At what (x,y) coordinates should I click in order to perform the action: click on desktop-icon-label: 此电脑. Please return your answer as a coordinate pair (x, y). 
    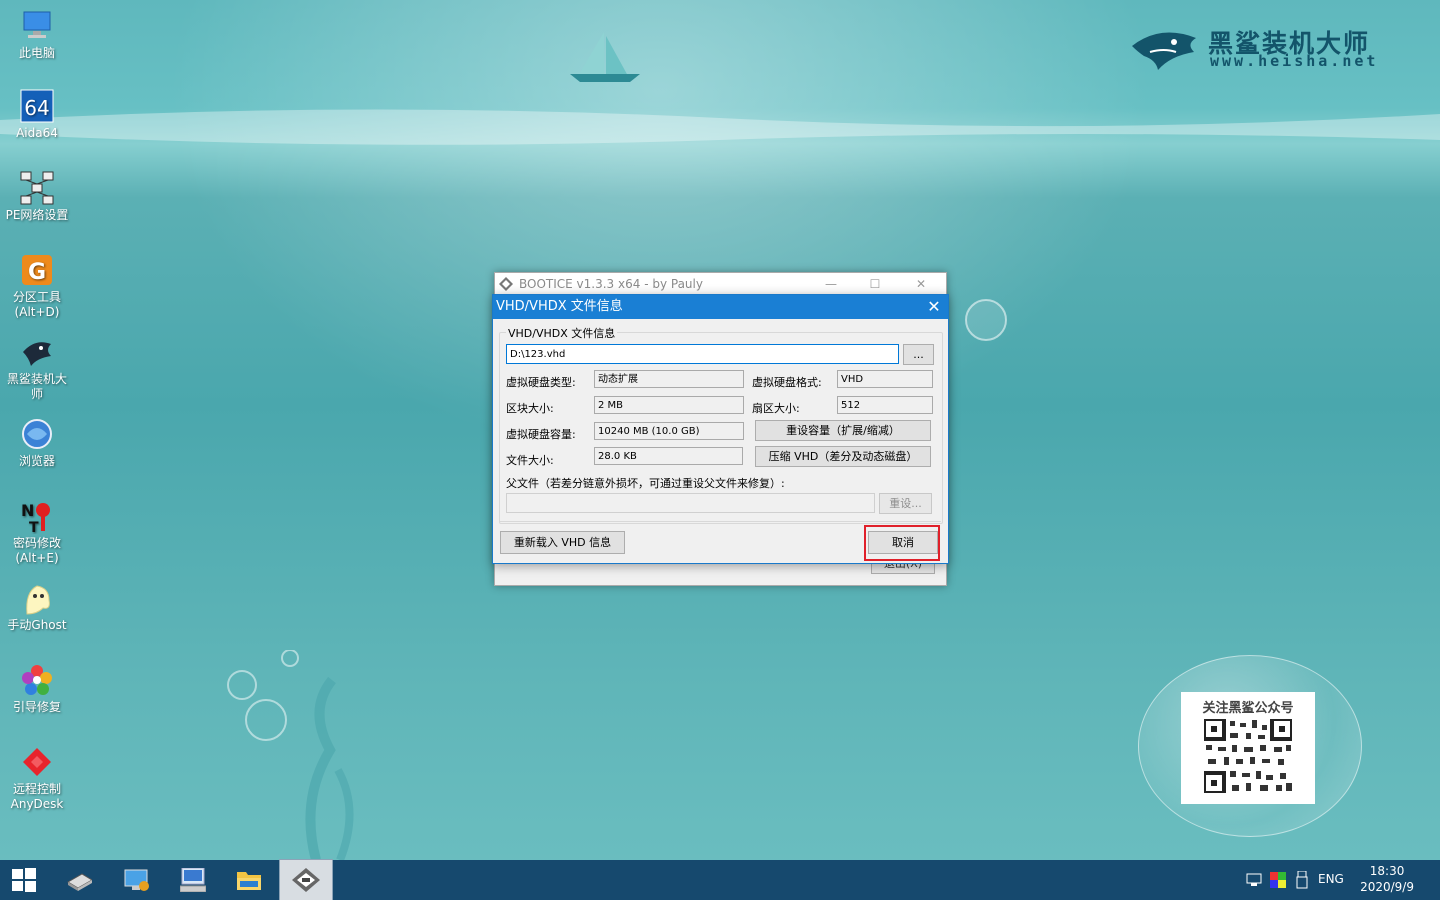
    Looking at the image, I should click on (36, 53).